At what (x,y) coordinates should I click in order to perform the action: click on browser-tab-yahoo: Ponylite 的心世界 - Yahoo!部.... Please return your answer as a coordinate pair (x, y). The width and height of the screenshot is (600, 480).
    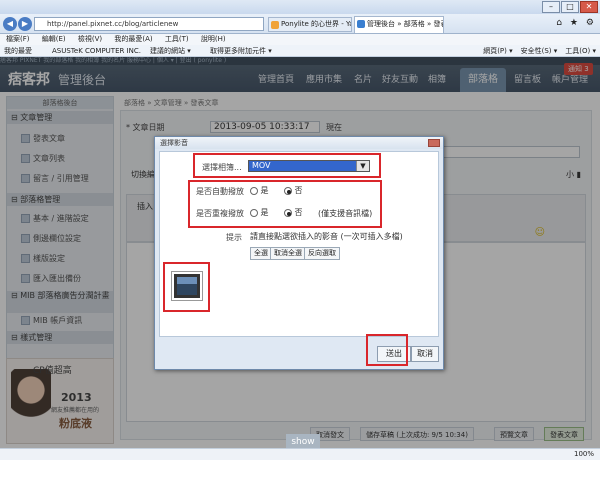
    Looking at the image, I should click on (310, 24).